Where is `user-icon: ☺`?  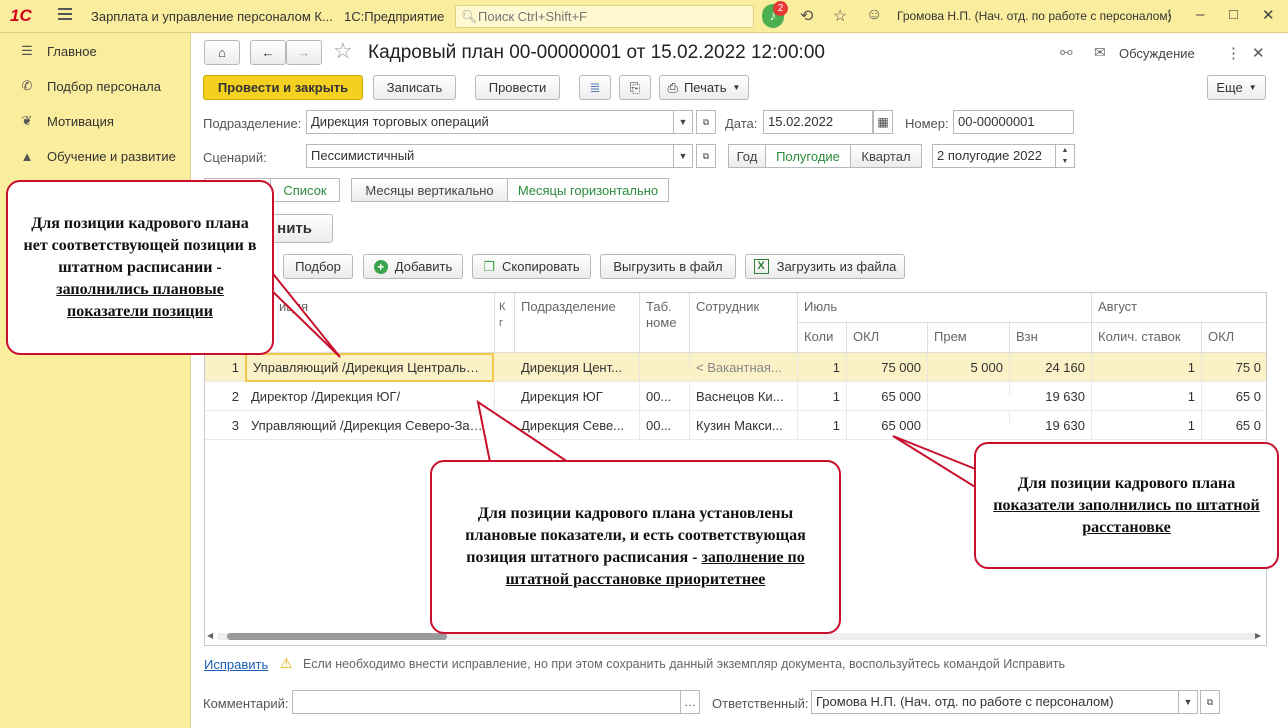
user-icon: ☺ is located at coordinates (874, 15).